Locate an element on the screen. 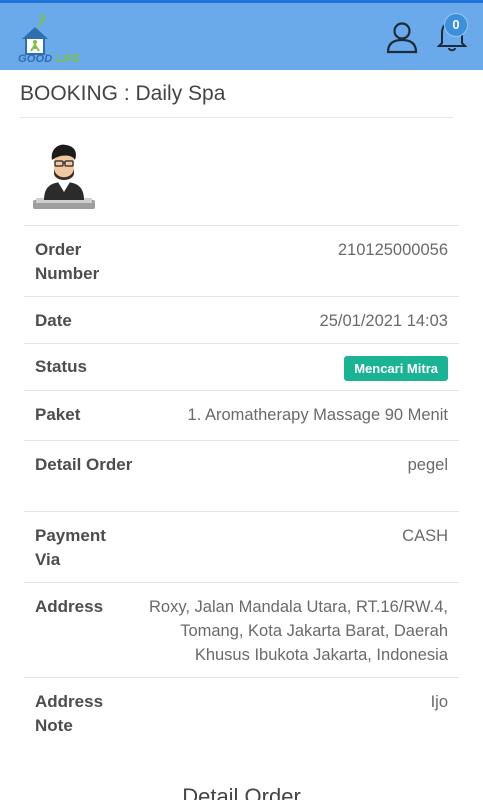 The height and width of the screenshot is (800, 483). date-row: Date 25/01/2021 14:03 is located at coordinates (241, 319).